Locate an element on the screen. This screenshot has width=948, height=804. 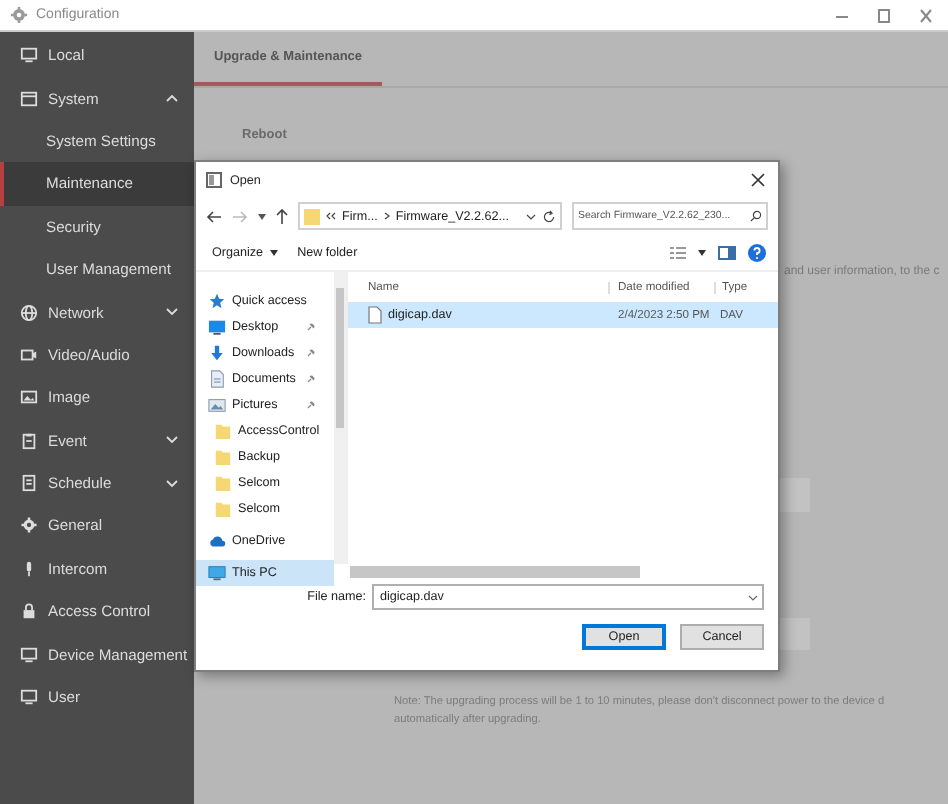
search-icon is located at coordinates (756, 216).